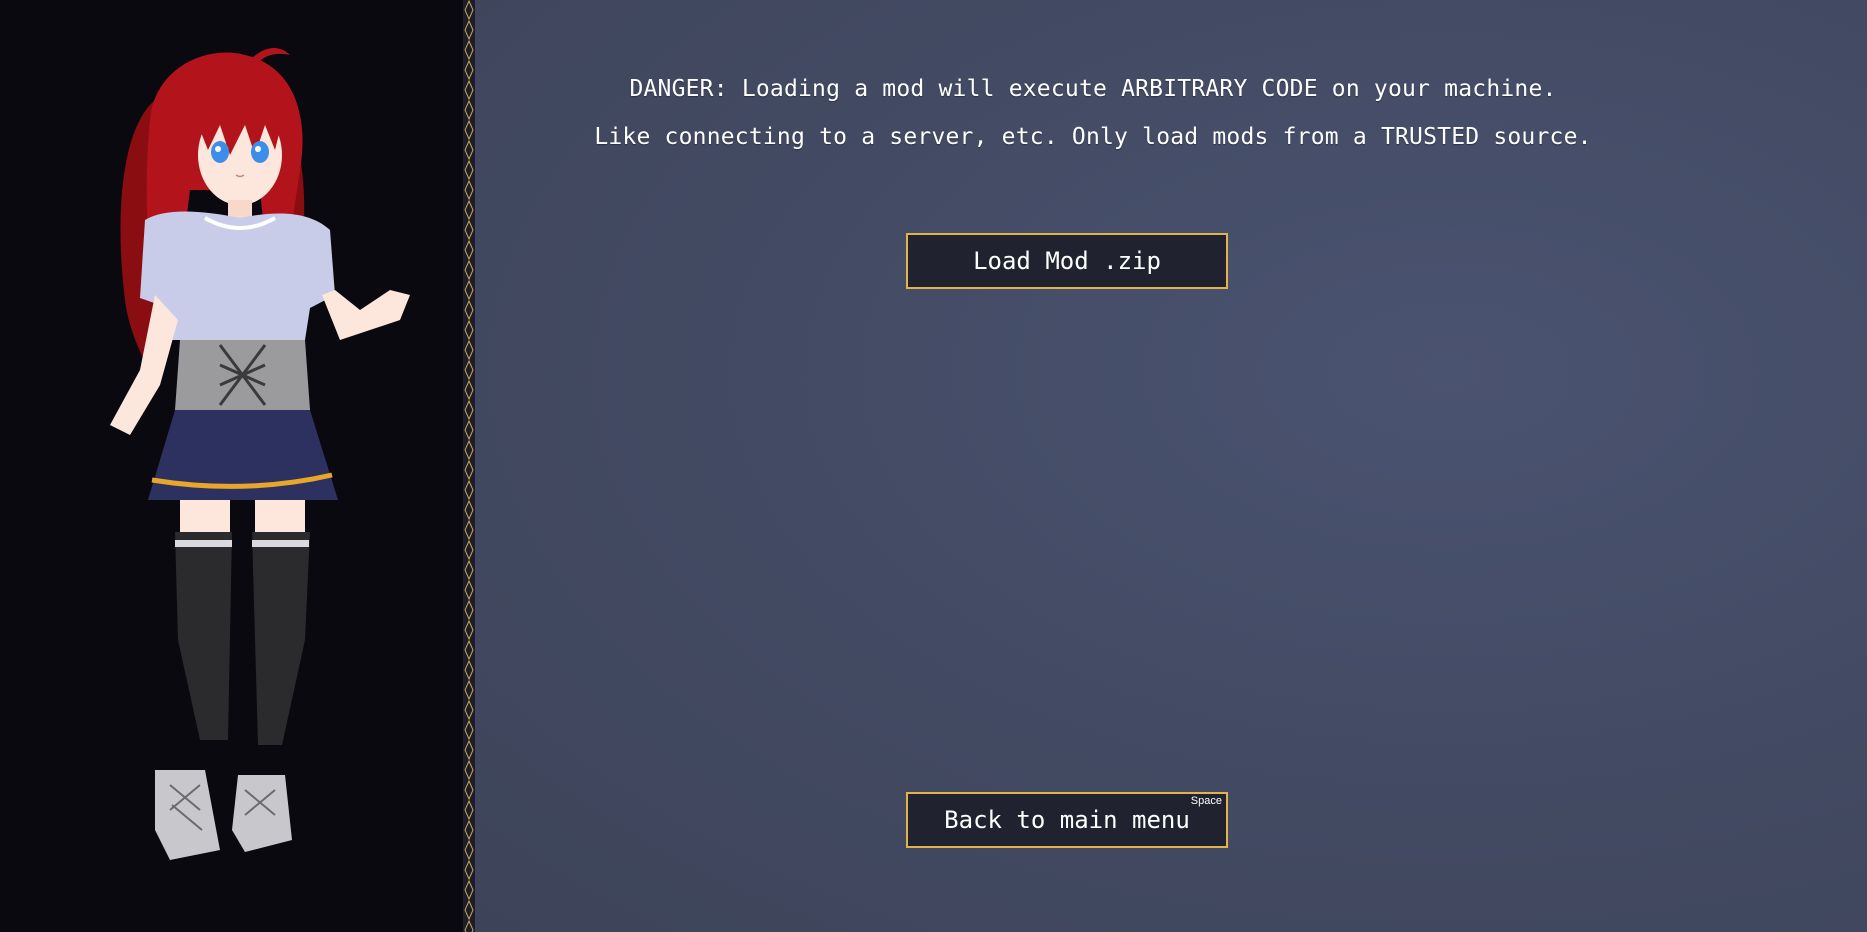 This screenshot has height=932, width=1867. What do you see at coordinates (260, 454) in the screenshot?
I see `character-portrait` at bounding box center [260, 454].